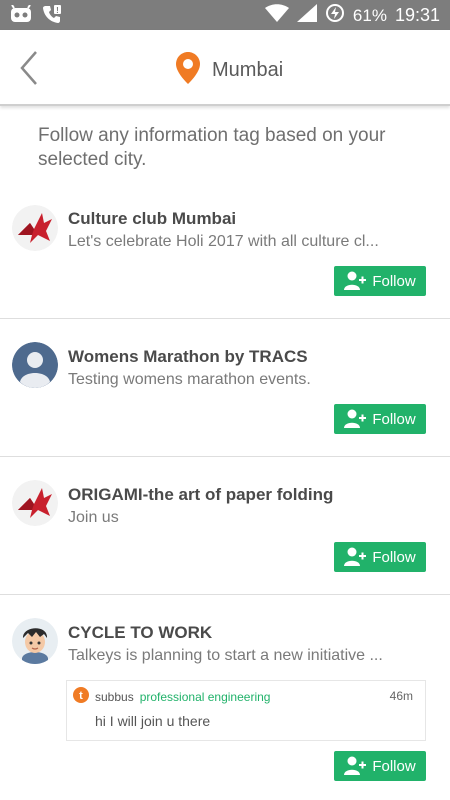 This screenshot has height=800, width=450. What do you see at coordinates (21, 16) in the screenshot?
I see `android-debug-icon` at bounding box center [21, 16].